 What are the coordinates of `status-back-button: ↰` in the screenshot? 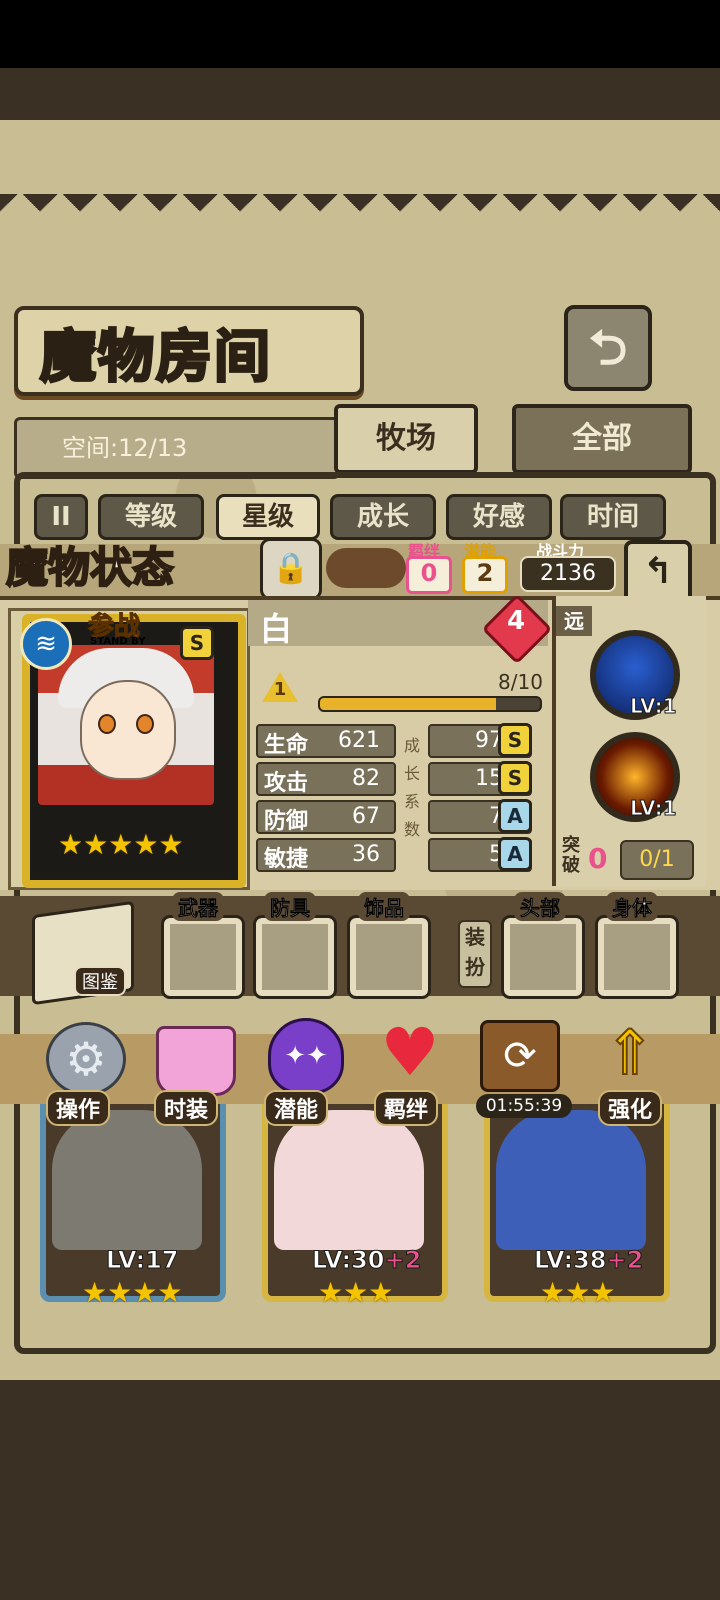 It's located at (658, 572).